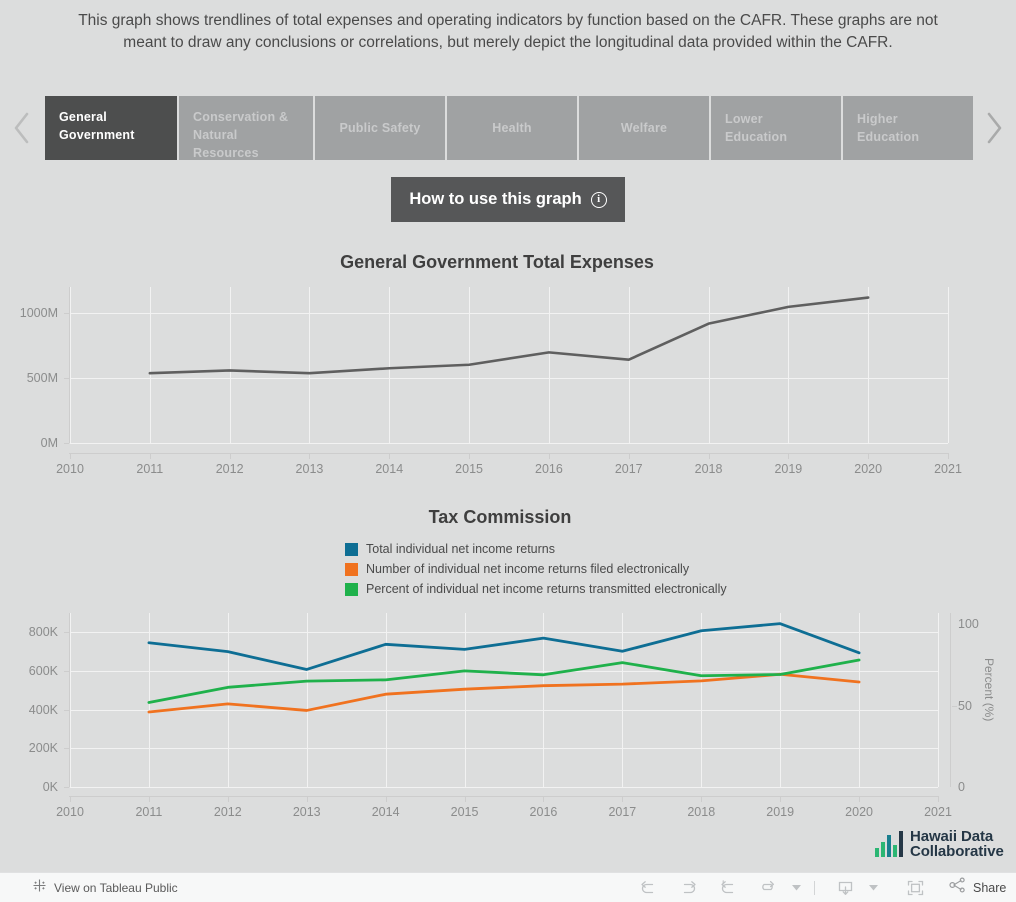 The height and width of the screenshot is (902, 1016). I want to click on share-icon, so click(957, 887).